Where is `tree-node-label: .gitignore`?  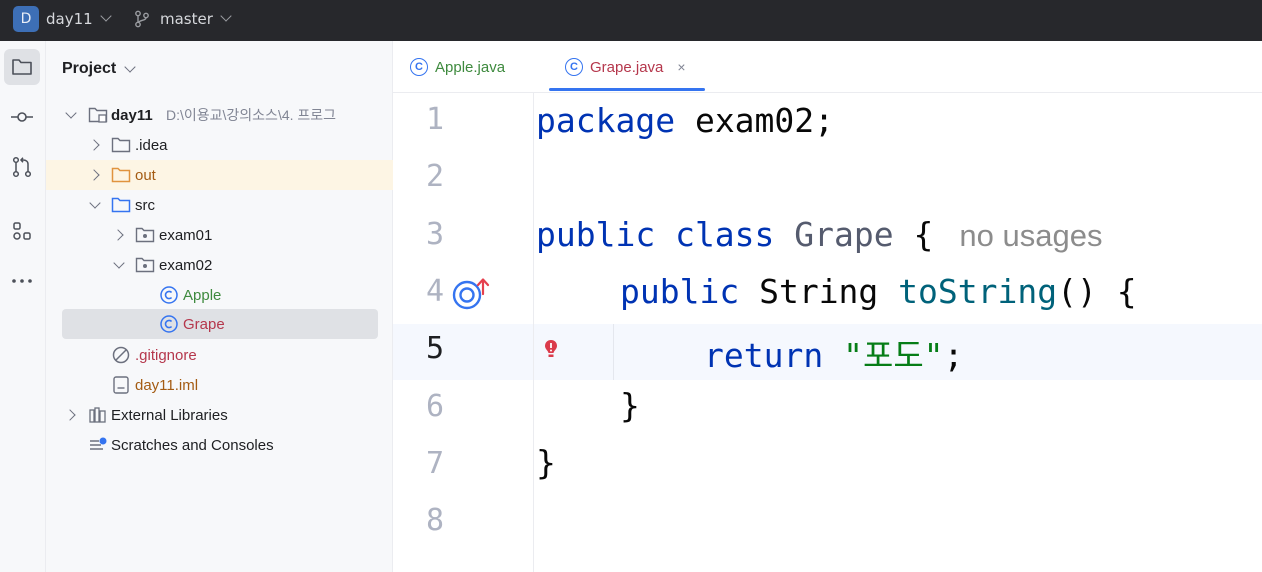
tree-node-label: .gitignore is located at coordinates (166, 355).